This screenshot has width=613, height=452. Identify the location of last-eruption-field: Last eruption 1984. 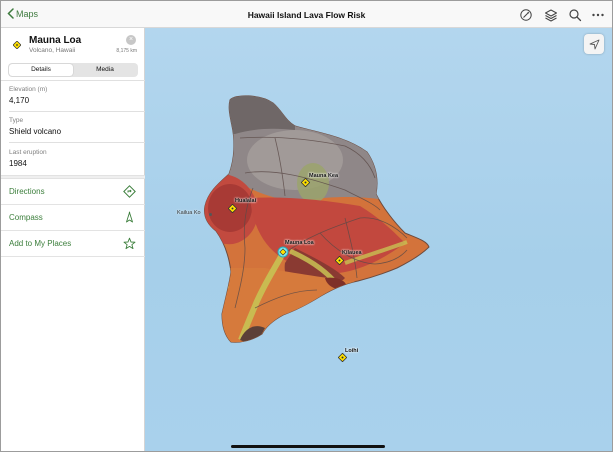
(28, 158).